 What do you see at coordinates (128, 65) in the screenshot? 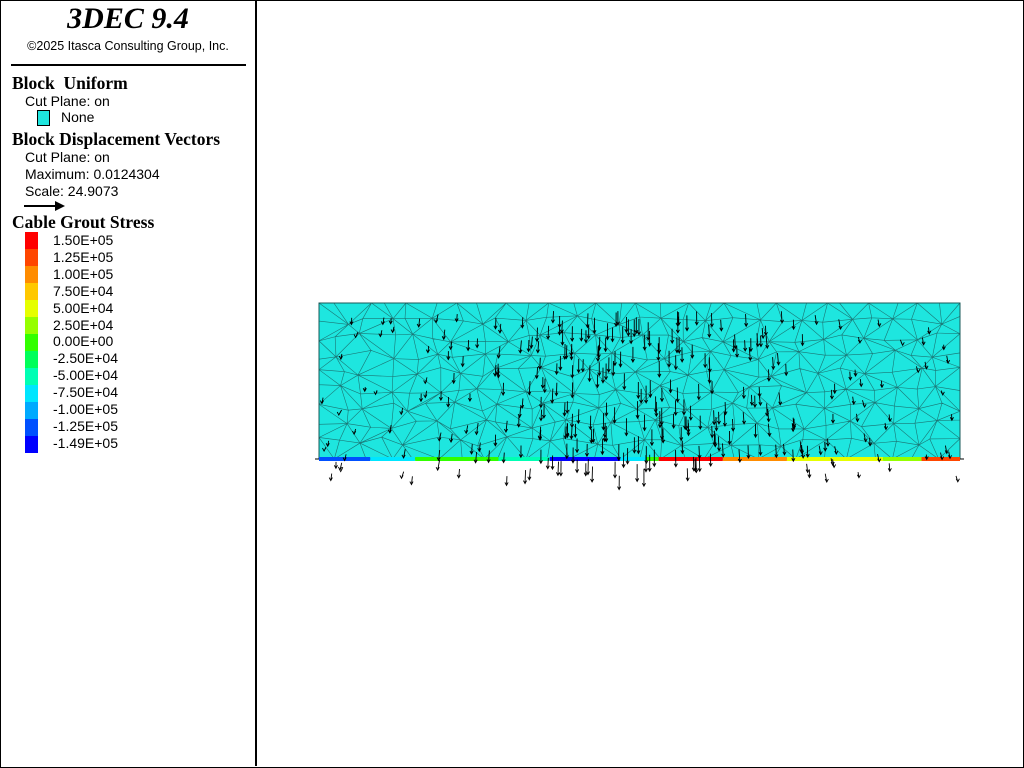
I see `title-divider` at bounding box center [128, 65].